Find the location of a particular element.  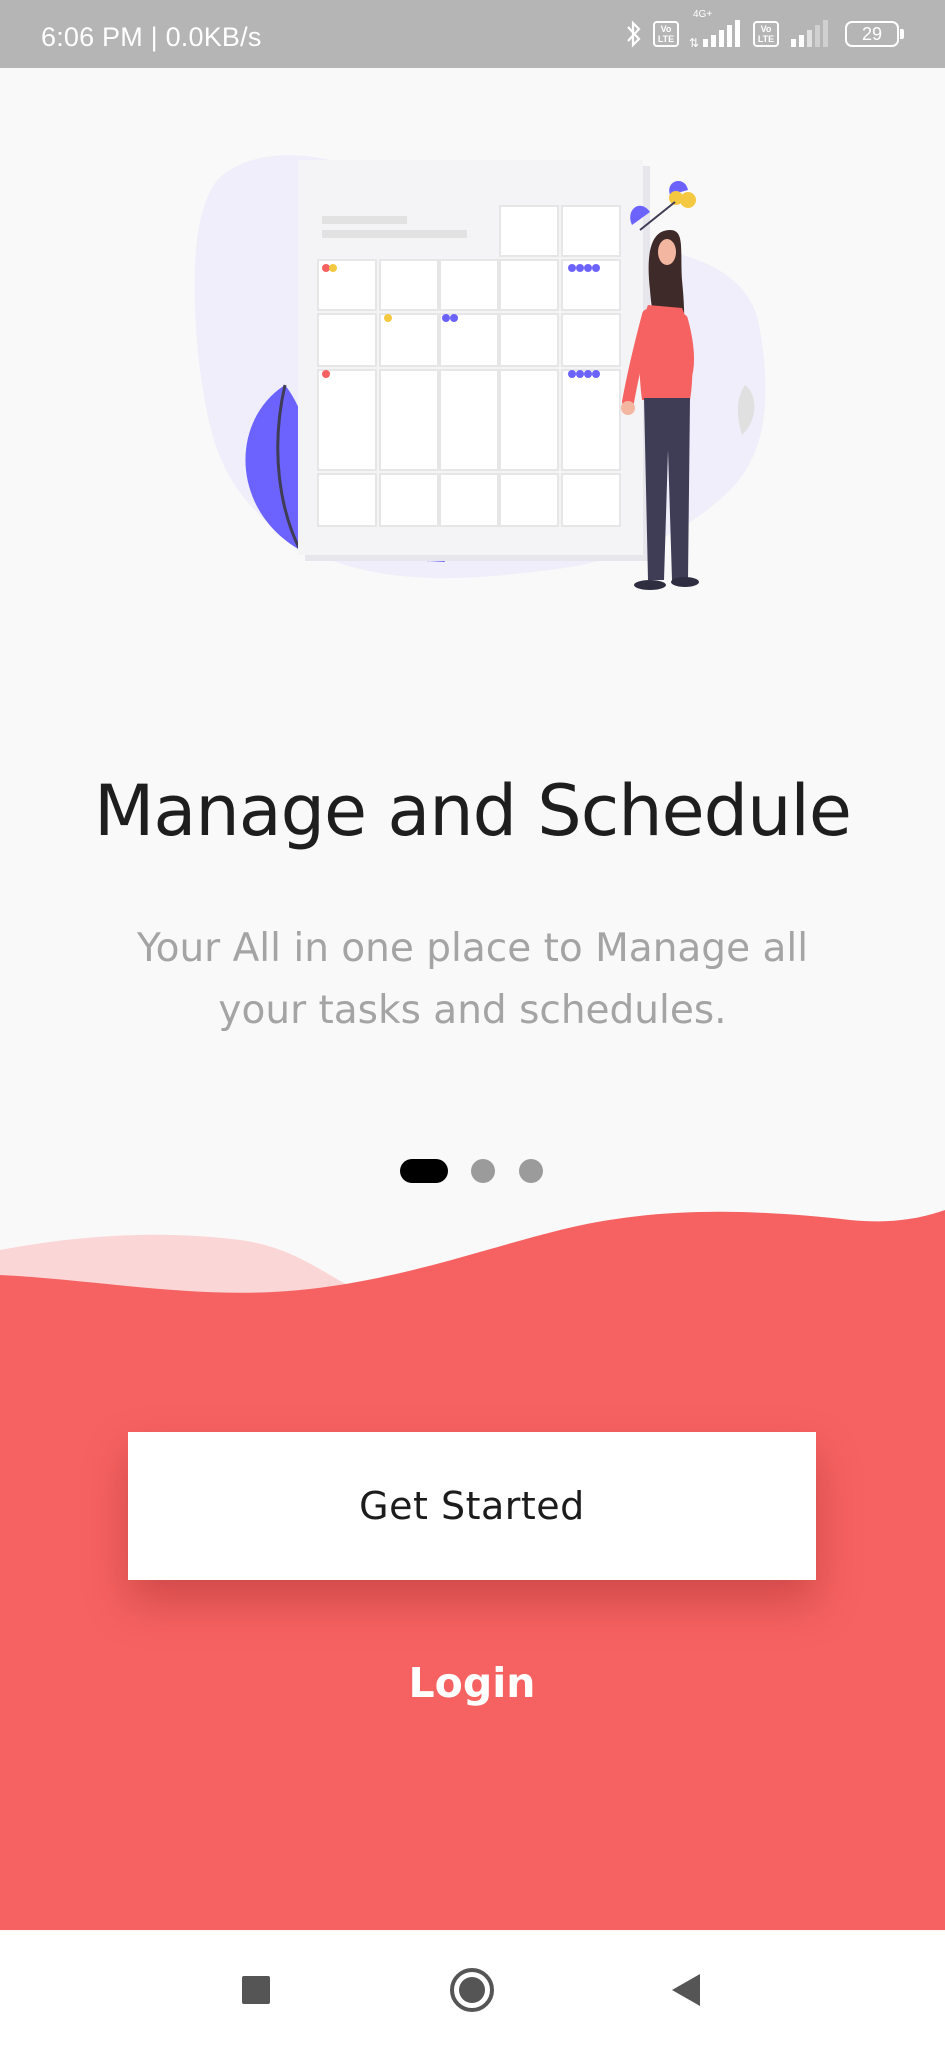

page-title: Manage and Schedule is located at coordinates (473, 811).